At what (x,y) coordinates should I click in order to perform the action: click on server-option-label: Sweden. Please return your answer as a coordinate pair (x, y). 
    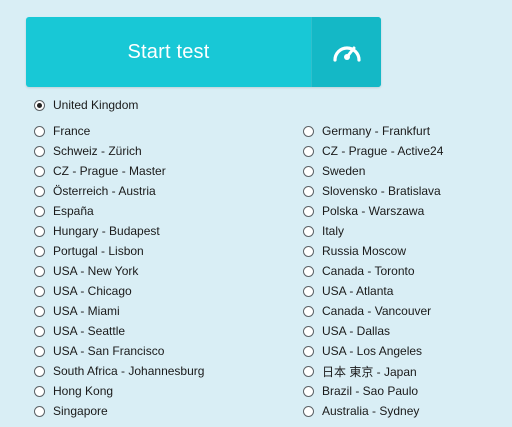
    Looking at the image, I should click on (344, 171).